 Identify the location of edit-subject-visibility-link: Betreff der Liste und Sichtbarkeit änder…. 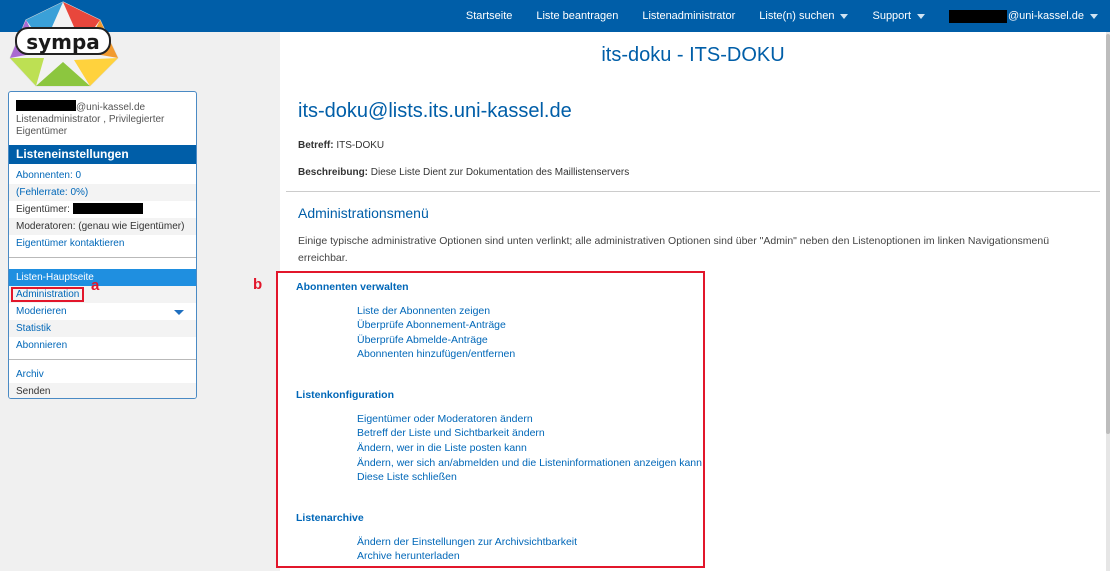
(451, 433).